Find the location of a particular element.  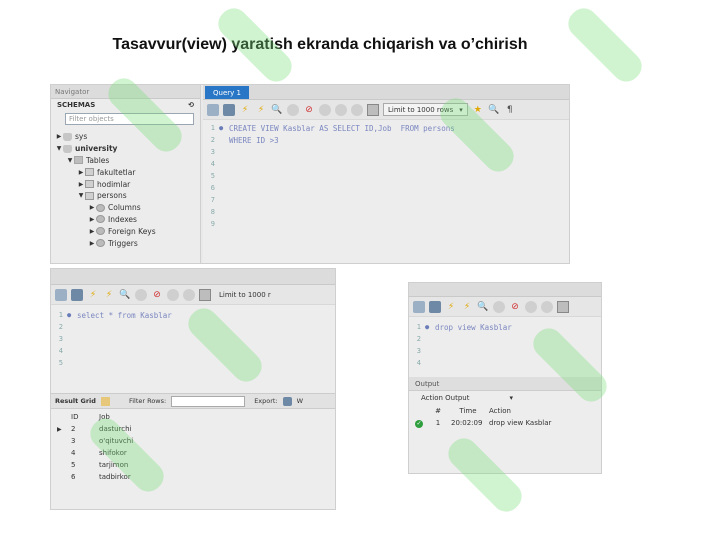

table-row: 5 tarjimon is located at coordinates (101, 465).